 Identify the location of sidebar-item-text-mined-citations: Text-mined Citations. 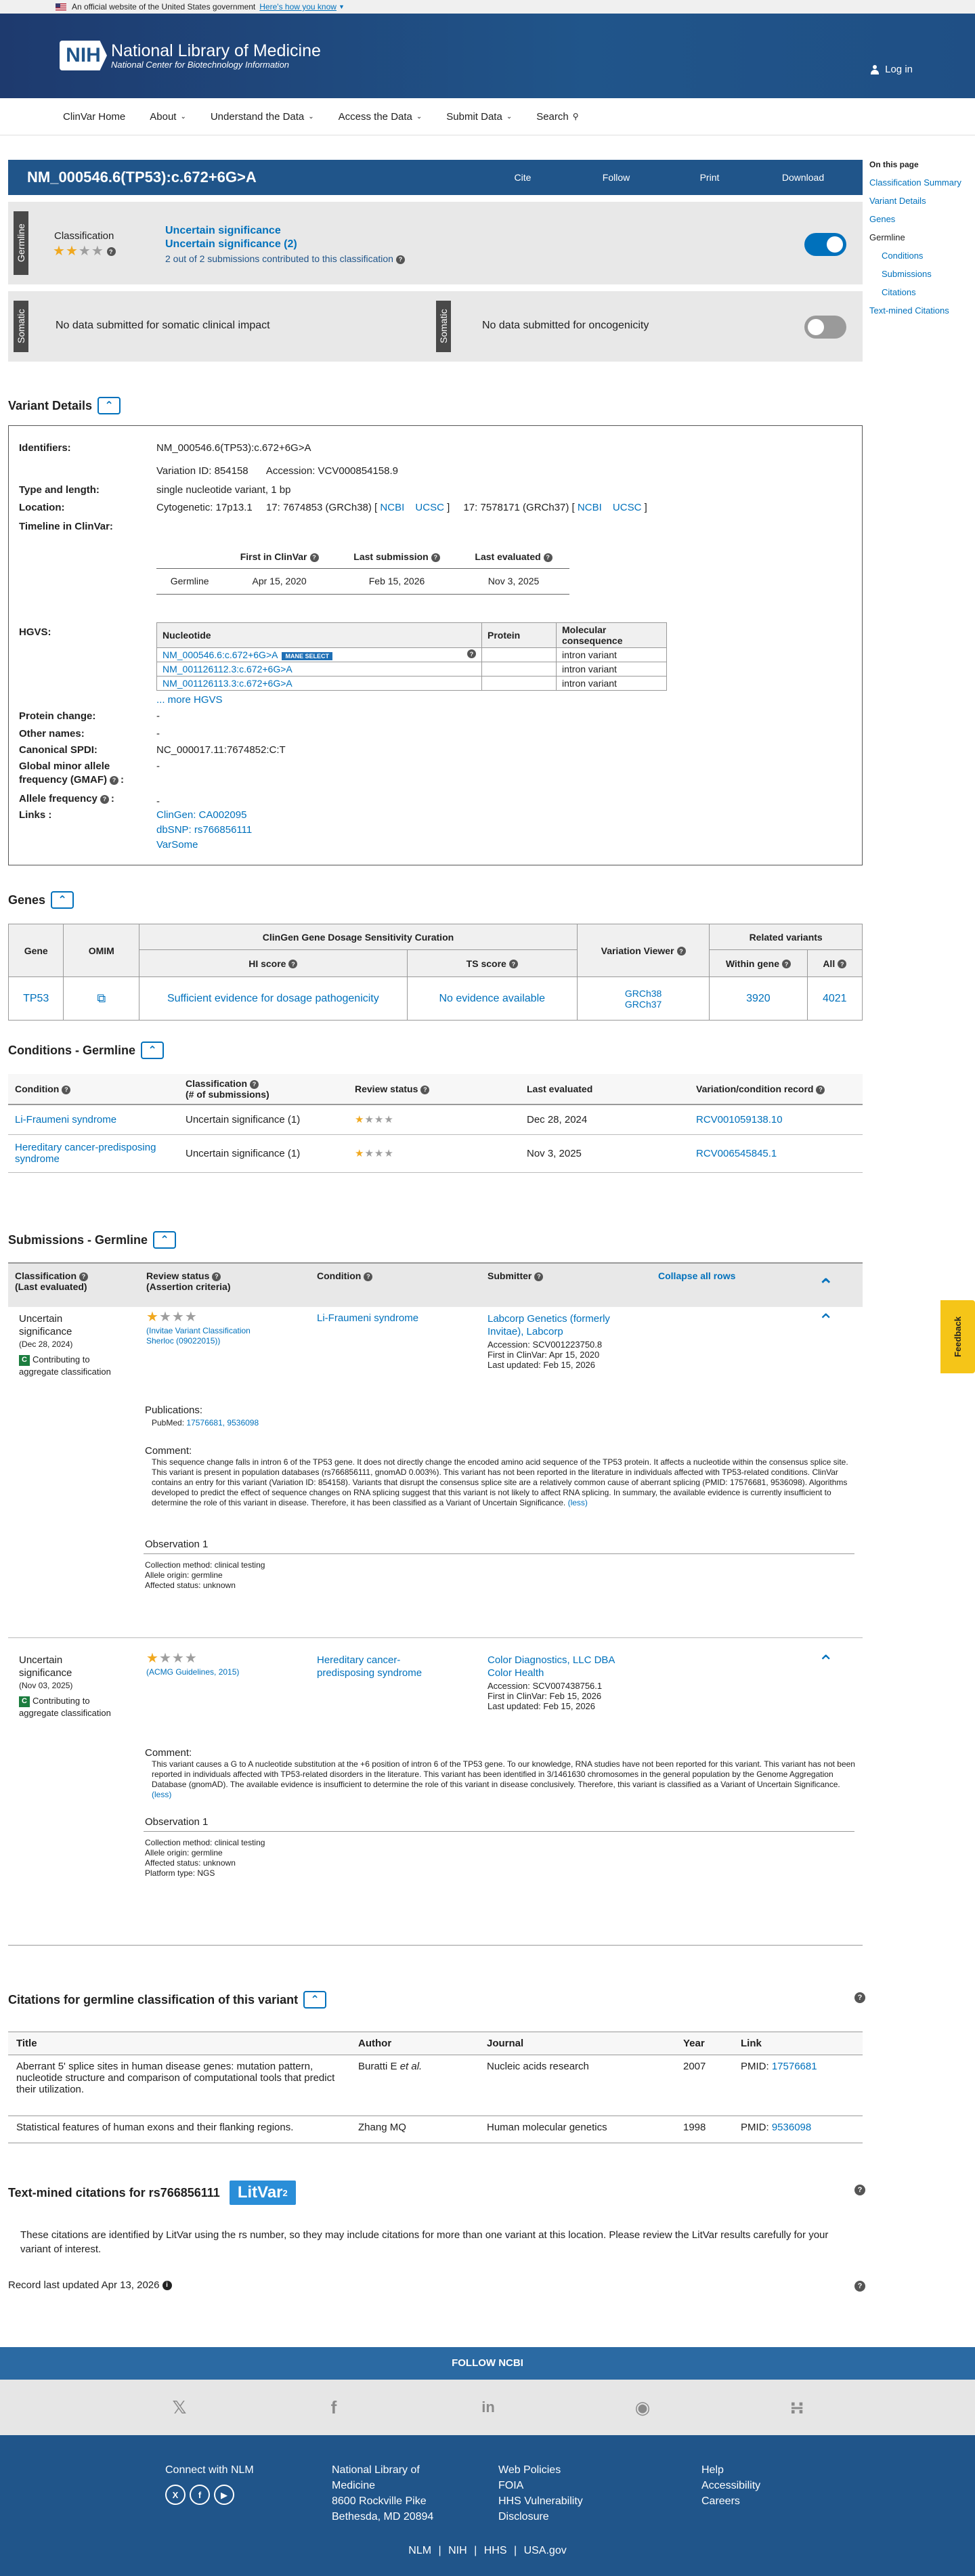
(920, 310).